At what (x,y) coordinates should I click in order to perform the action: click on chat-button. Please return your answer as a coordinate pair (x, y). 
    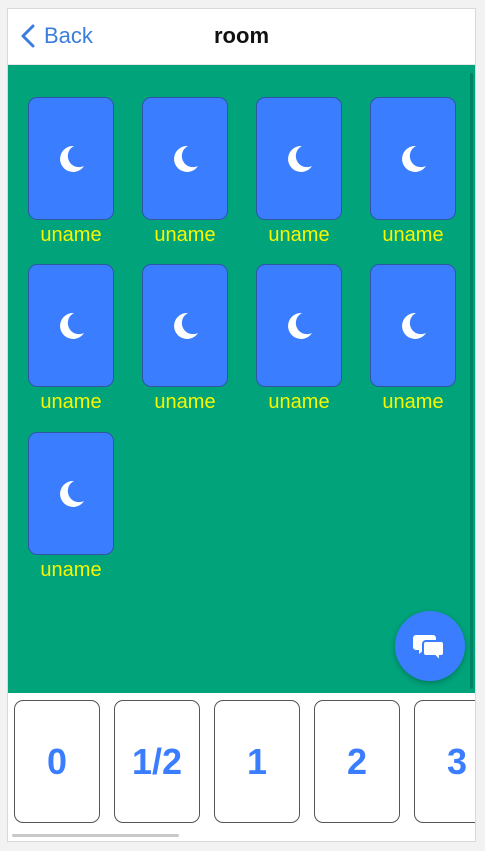
    Looking at the image, I should click on (430, 646).